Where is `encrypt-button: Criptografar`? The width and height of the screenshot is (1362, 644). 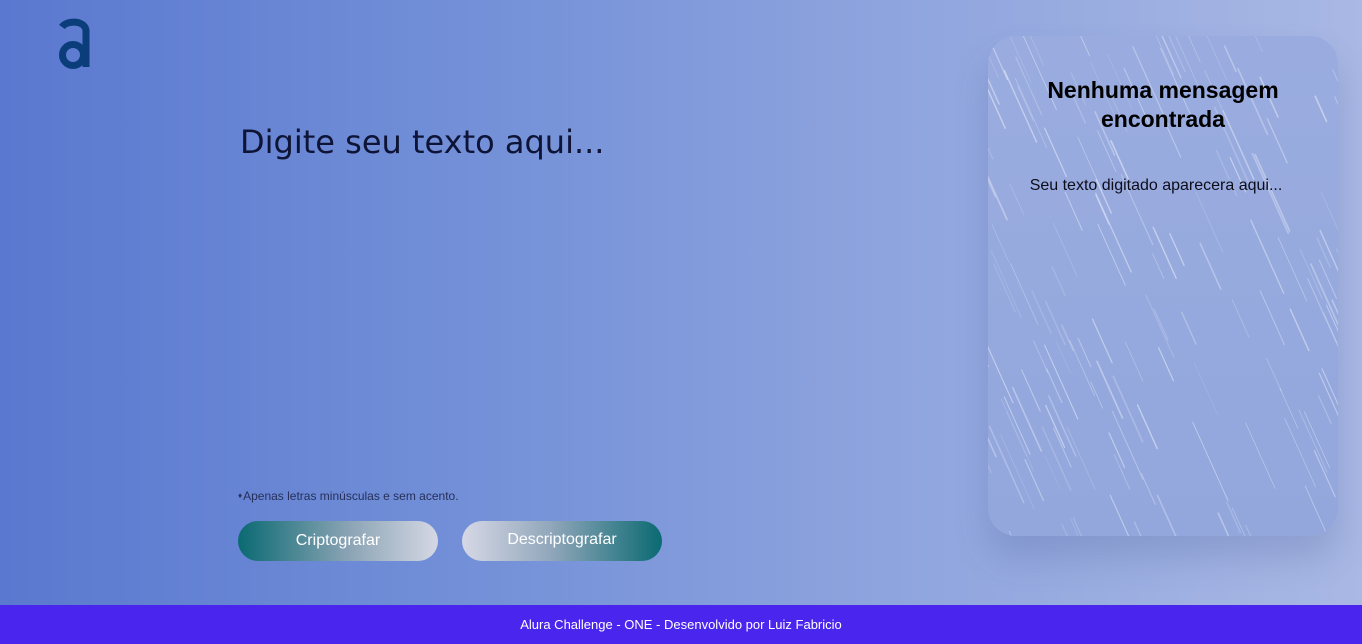
encrypt-button: Criptografar is located at coordinates (338, 541).